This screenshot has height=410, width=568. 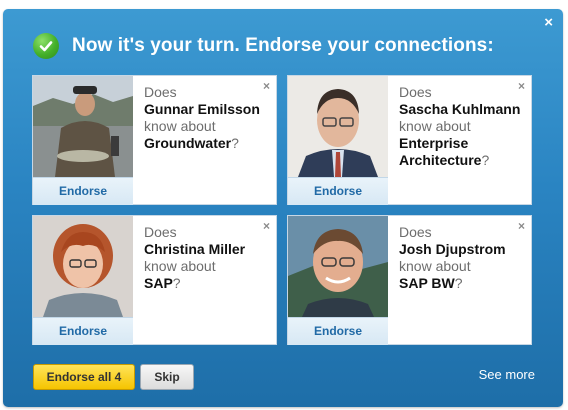 I want to click on skill-name: SAP, so click(x=158, y=283).